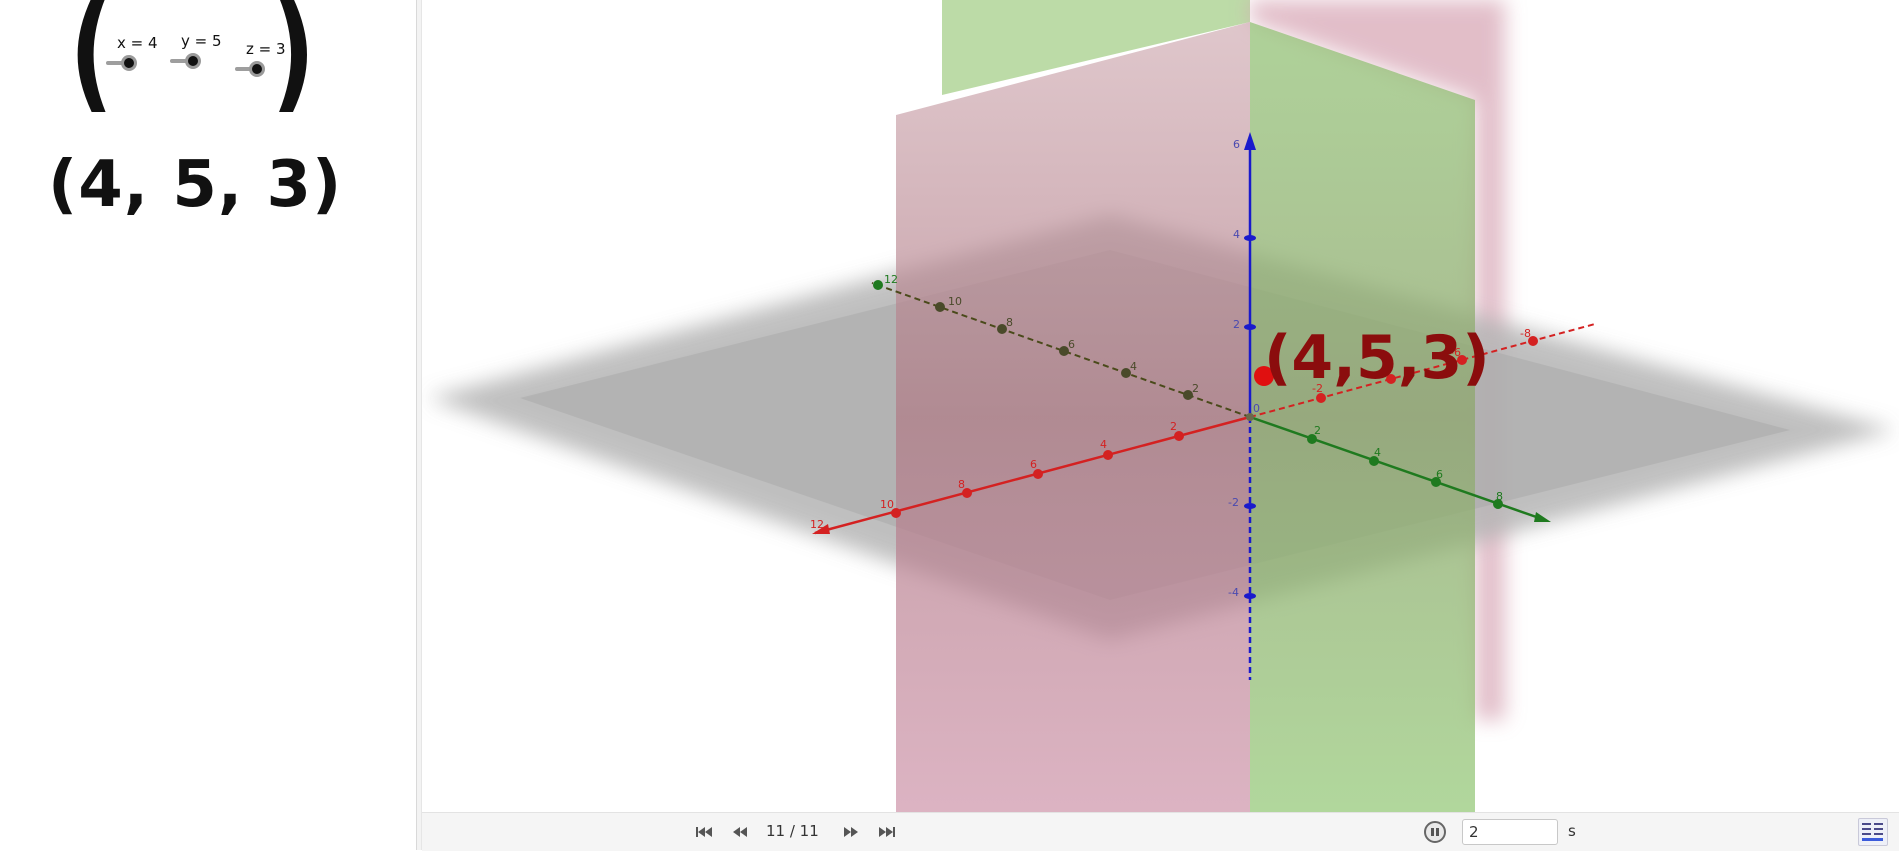  I want to click on x-tick-label: 2, so click(1173, 426).